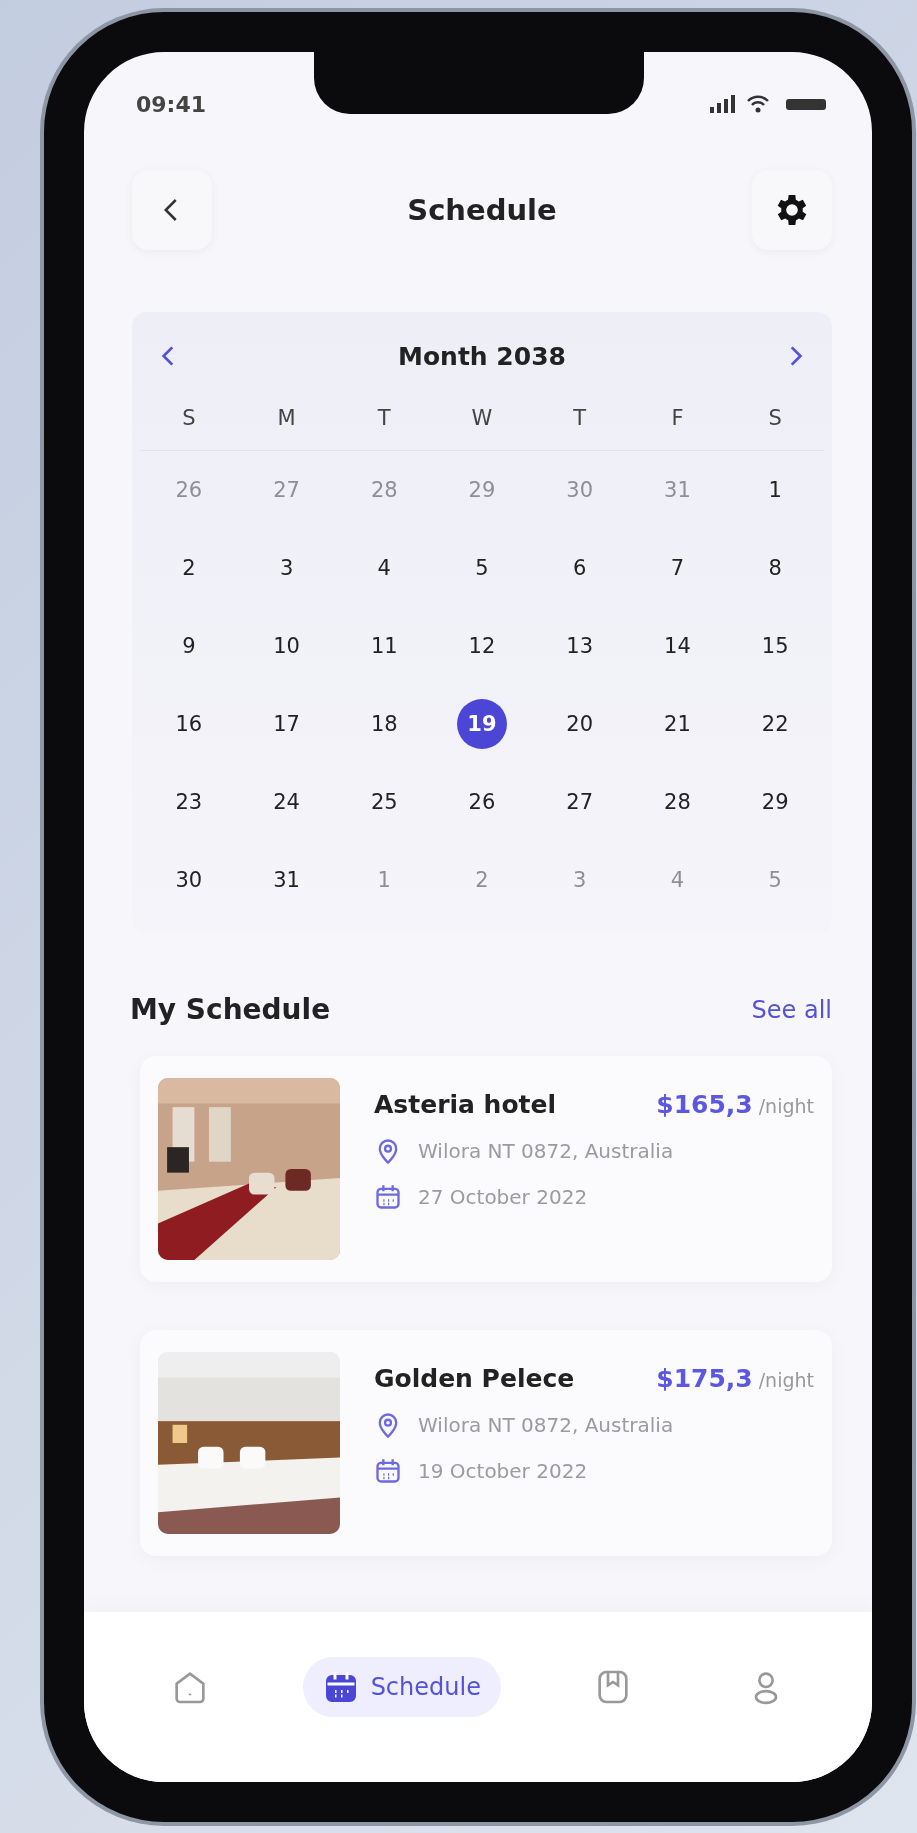 The image size is (917, 1833). Describe the element at coordinates (791, 1009) in the screenshot. I see `see-all-link: See all` at that location.